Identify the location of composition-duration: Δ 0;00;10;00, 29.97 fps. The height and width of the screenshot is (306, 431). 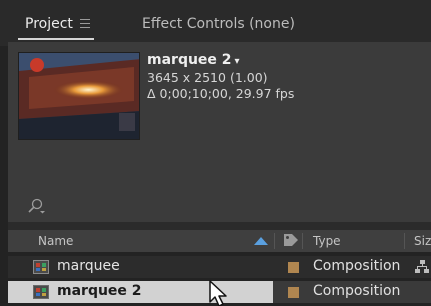
(221, 93).